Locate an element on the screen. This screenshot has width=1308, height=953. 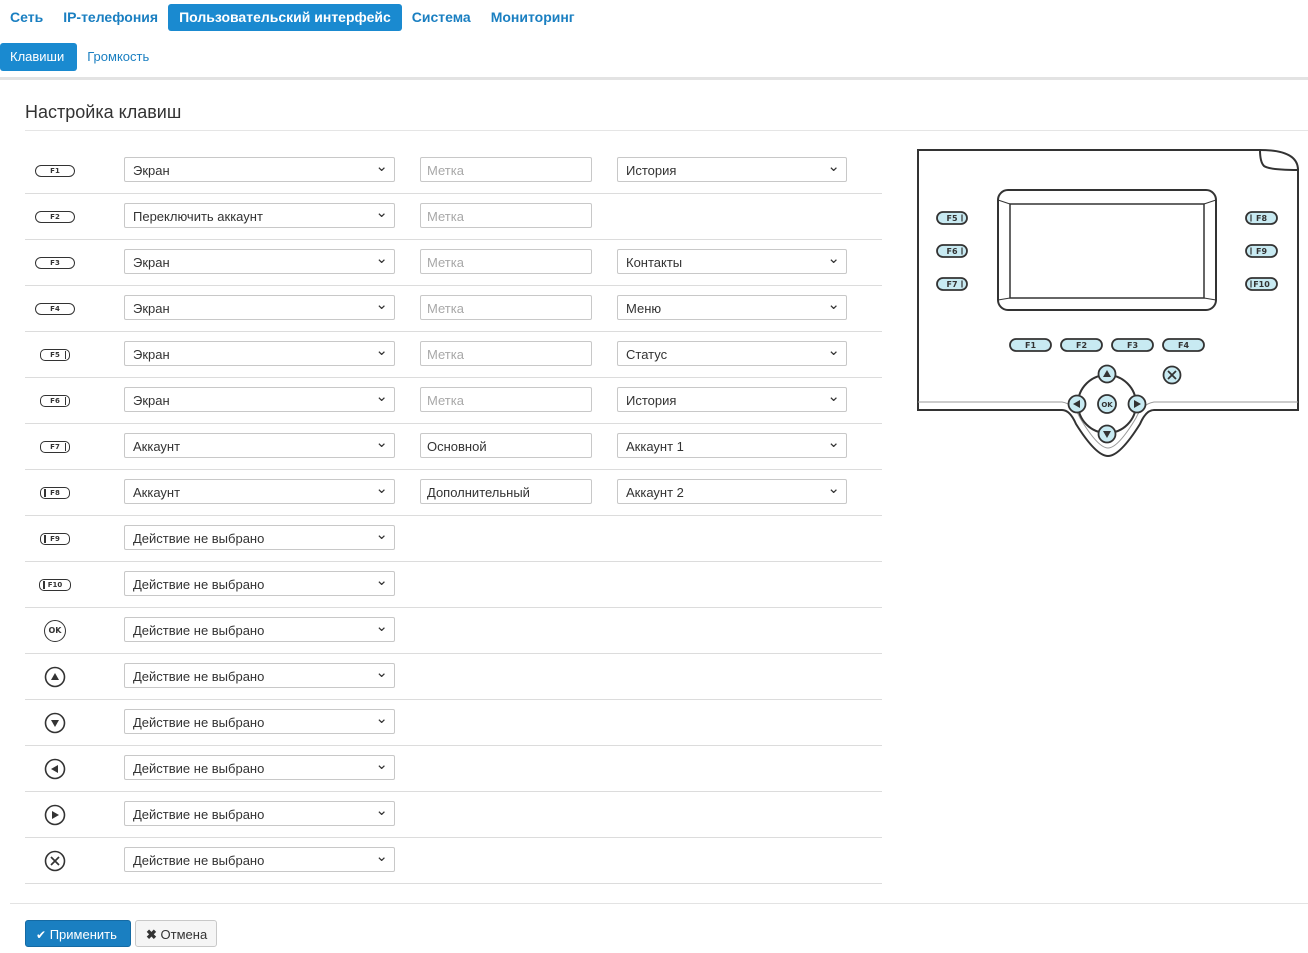
target-select-value: Аккаунт 1 is located at coordinates (655, 446).